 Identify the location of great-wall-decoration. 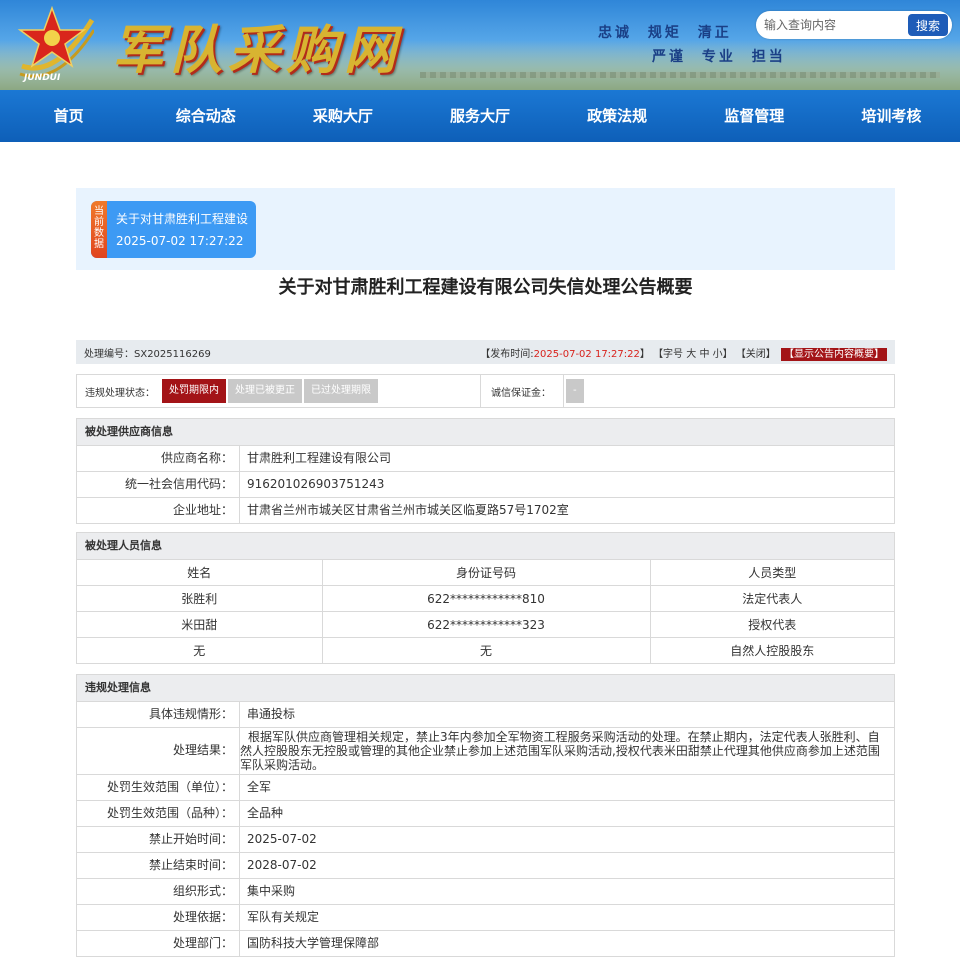
(680, 75).